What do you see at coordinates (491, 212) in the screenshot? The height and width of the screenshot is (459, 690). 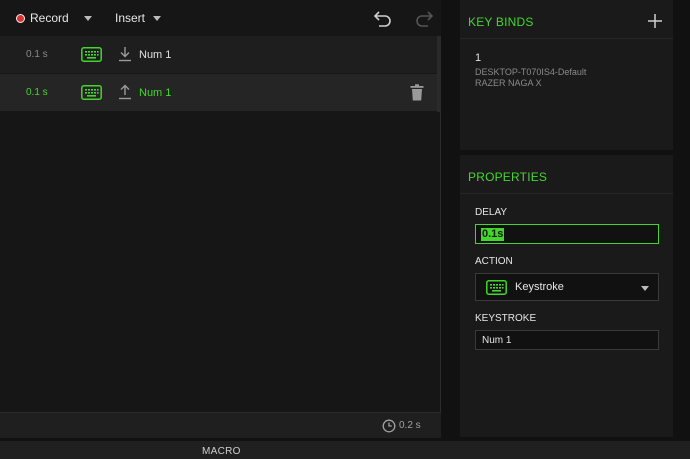 I see `delay-label: DELAY` at bounding box center [491, 212].